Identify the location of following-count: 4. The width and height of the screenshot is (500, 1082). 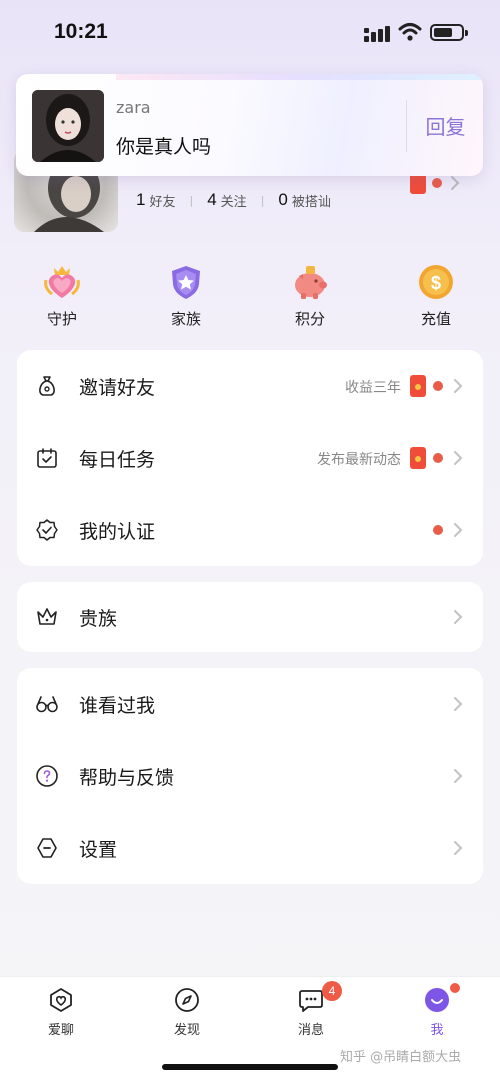
(211, 200).